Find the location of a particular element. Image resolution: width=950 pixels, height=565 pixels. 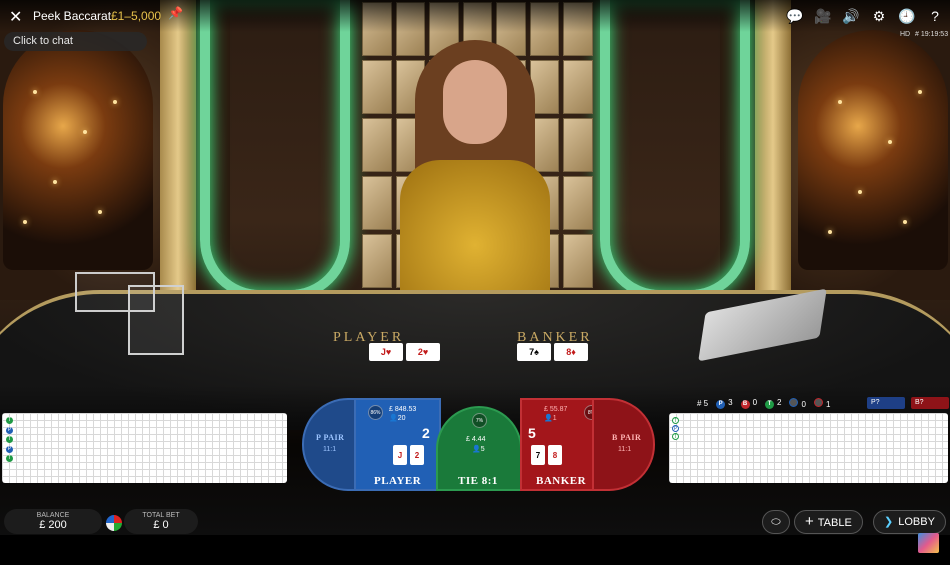

total-bet-display: TOTAL BET £ 0 is located at coordinates (161, 521).